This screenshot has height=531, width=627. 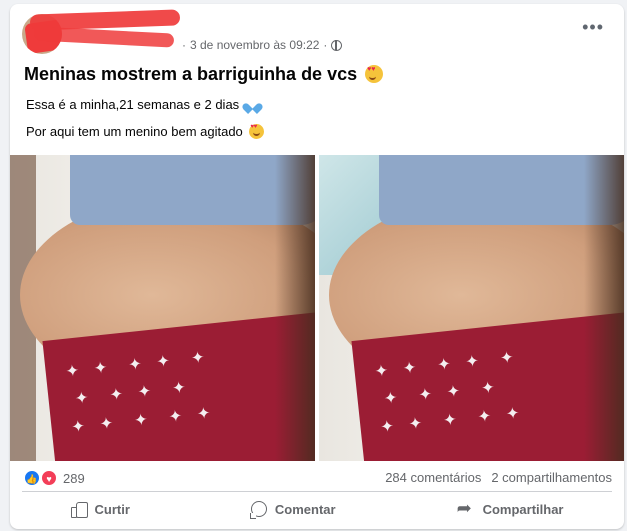 I want to click on post-timestamp: 3 de novembro às 09:22, so click(x=254, y=45).